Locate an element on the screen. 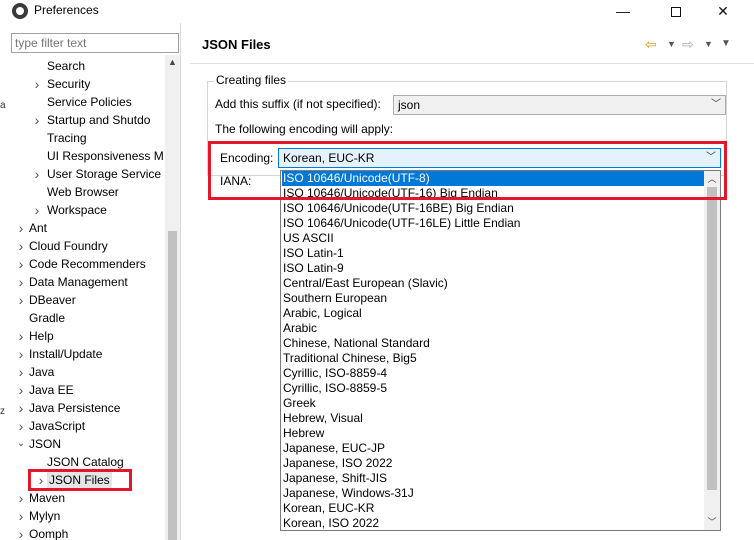 The height and width of the screenshot is (540, 754). tree-item-label: Security is located at coordinates (69, 84).